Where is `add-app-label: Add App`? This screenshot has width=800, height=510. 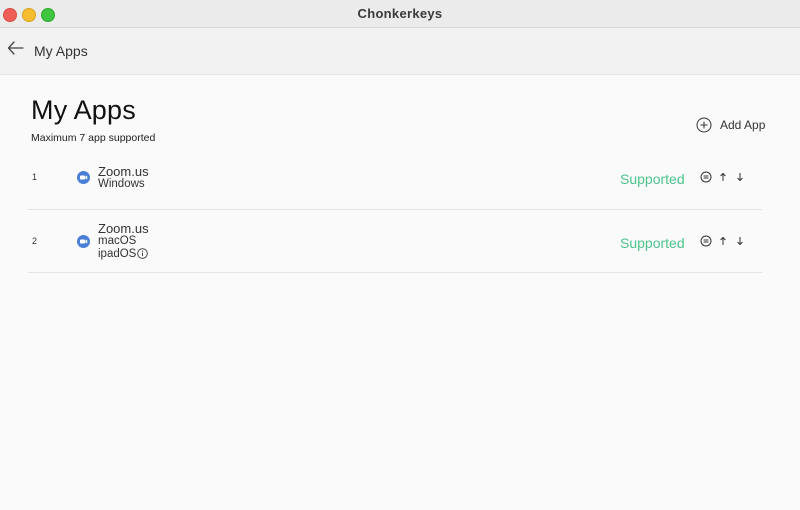
add-app-label: Add App is located at coordinates (743, 125).